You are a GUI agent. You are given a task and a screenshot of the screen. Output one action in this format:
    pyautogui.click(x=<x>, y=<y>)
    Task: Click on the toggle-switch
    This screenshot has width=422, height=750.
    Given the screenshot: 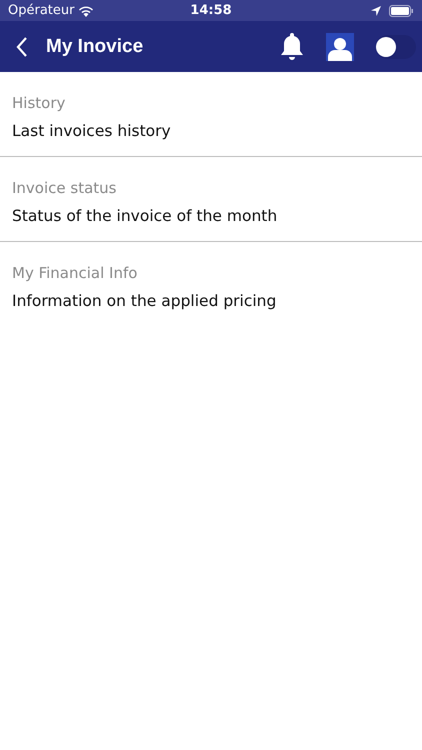 What is the action you would take?
    pyautogui.click(x=396, y=46)
    